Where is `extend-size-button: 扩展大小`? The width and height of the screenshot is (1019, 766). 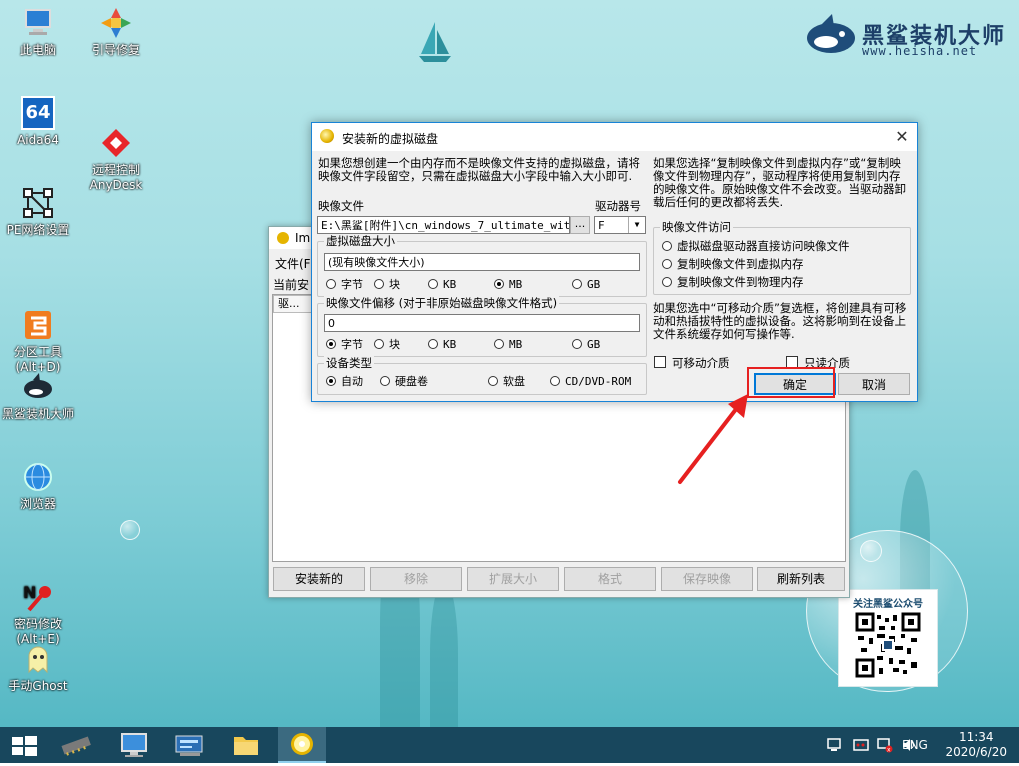
extend-size-button: 扩展大小 is located at coordinates (513, 579).